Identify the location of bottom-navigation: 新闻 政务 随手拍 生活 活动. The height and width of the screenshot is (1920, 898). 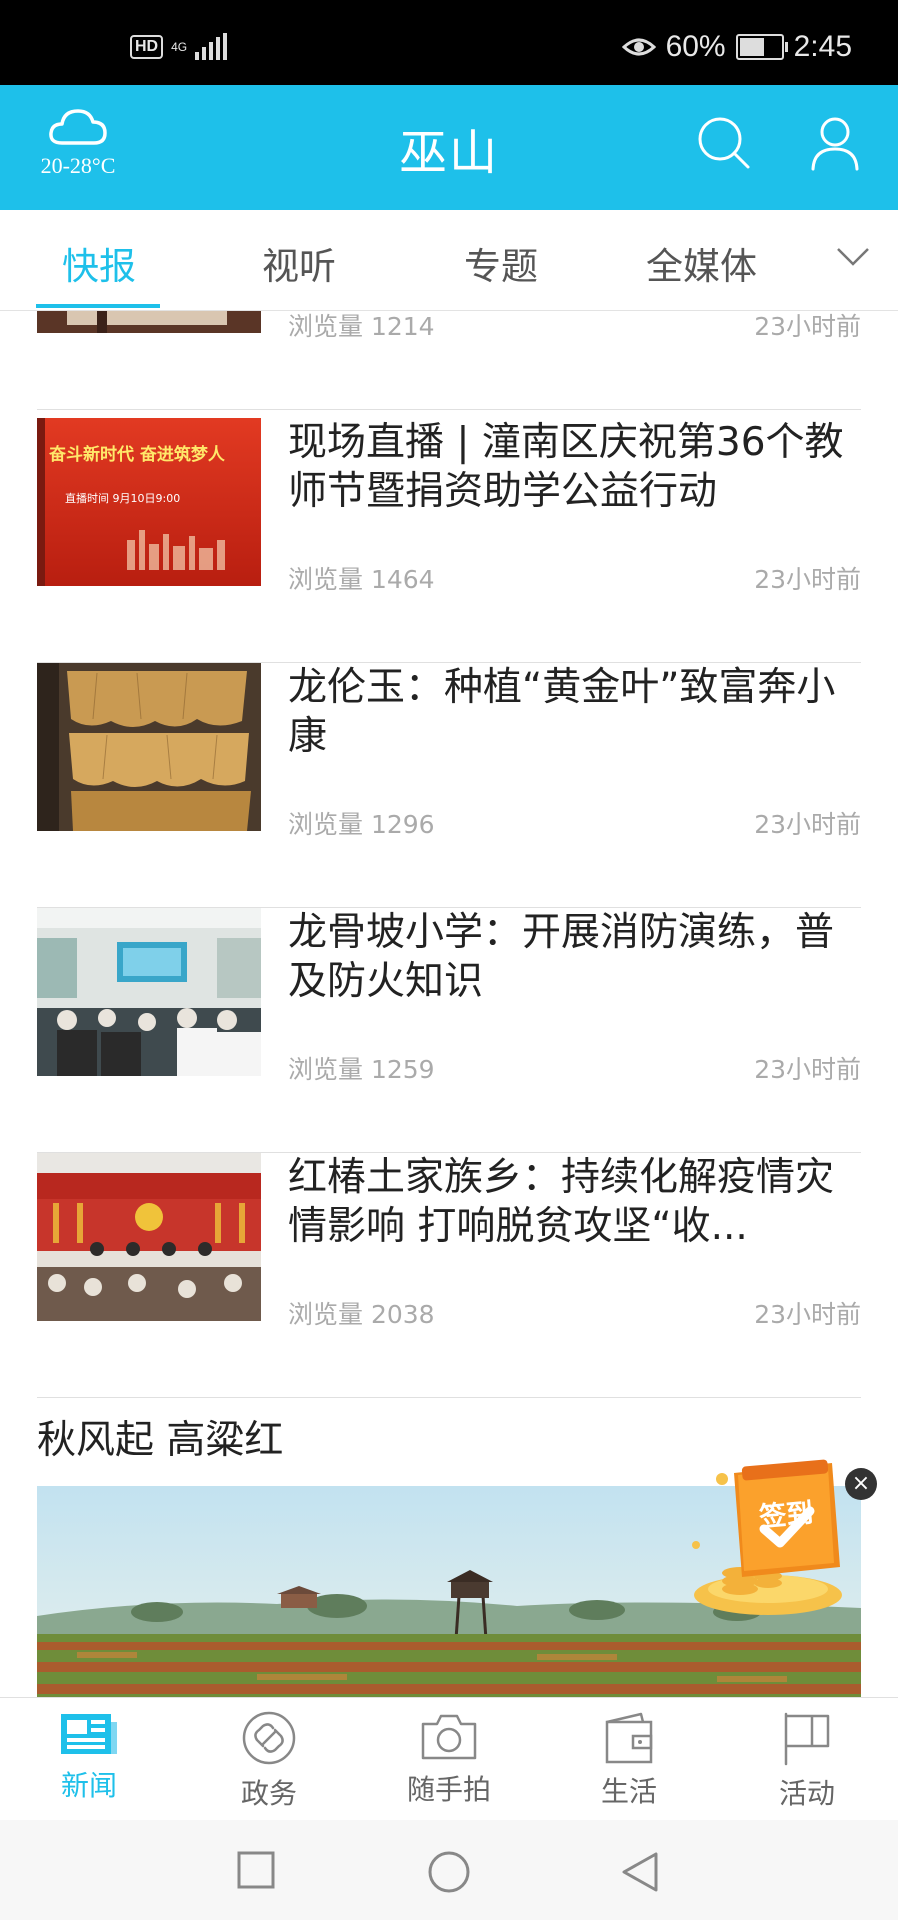
(449, 1759).